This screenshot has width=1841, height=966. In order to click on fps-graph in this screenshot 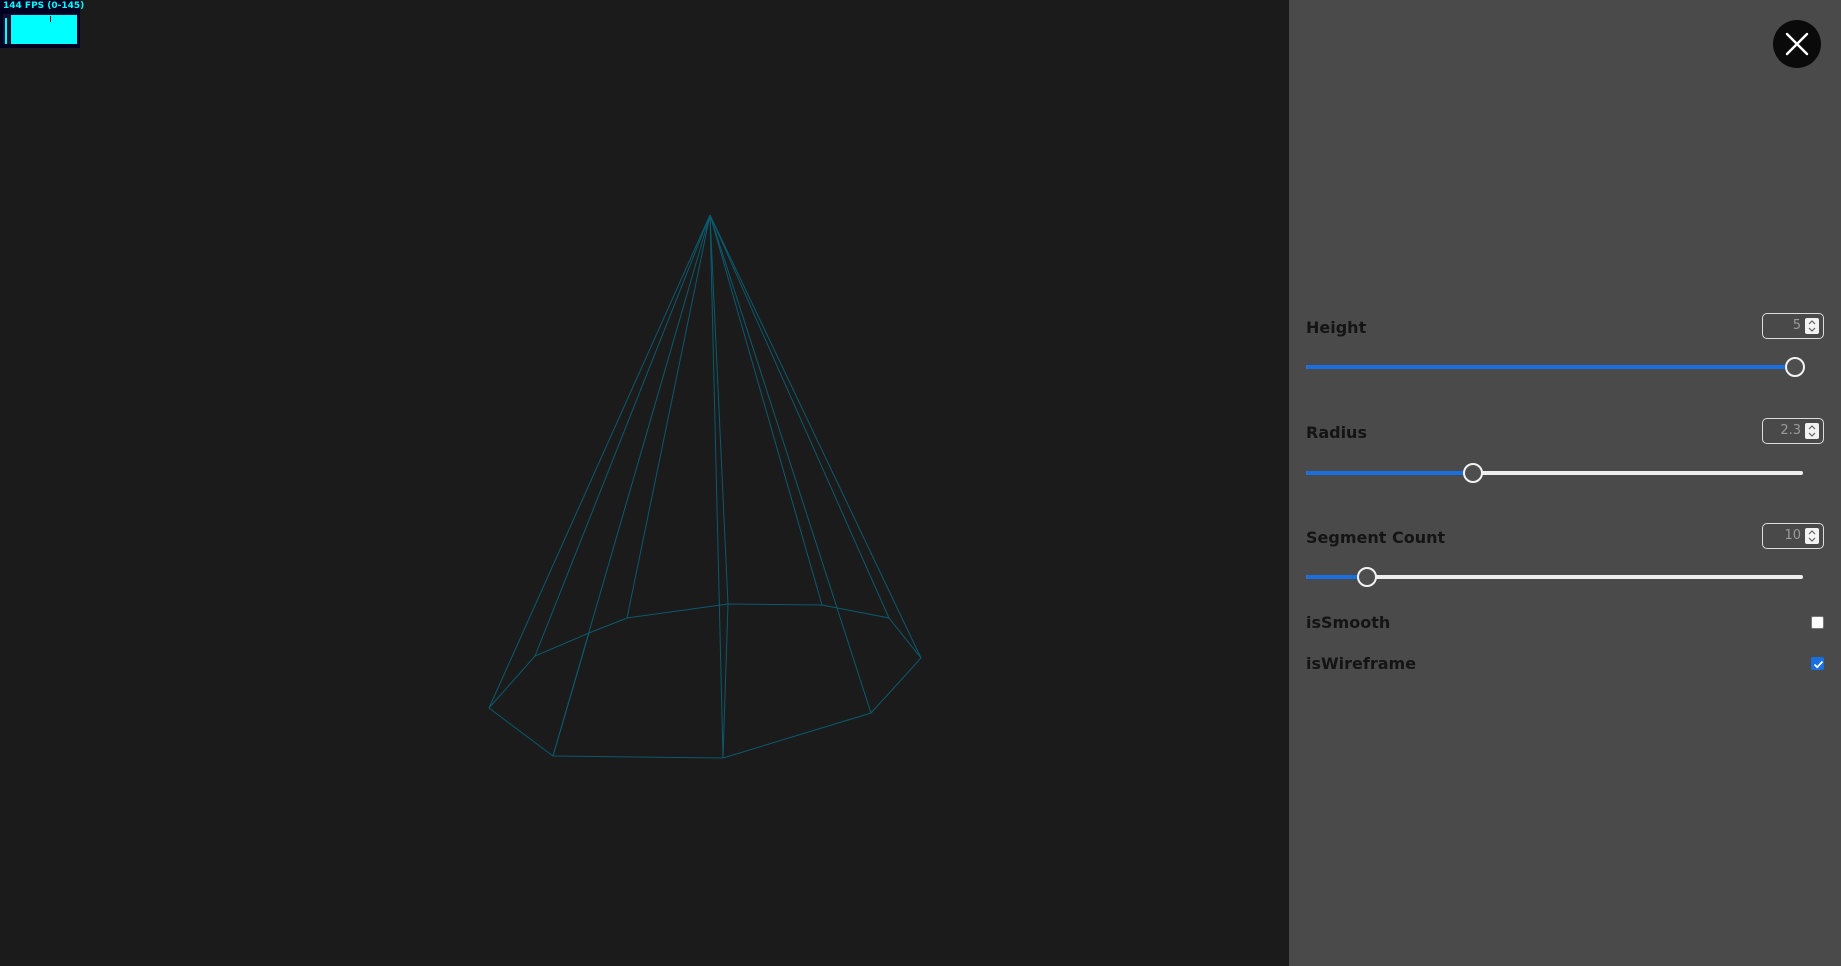, I will do `click(40, 29)`.